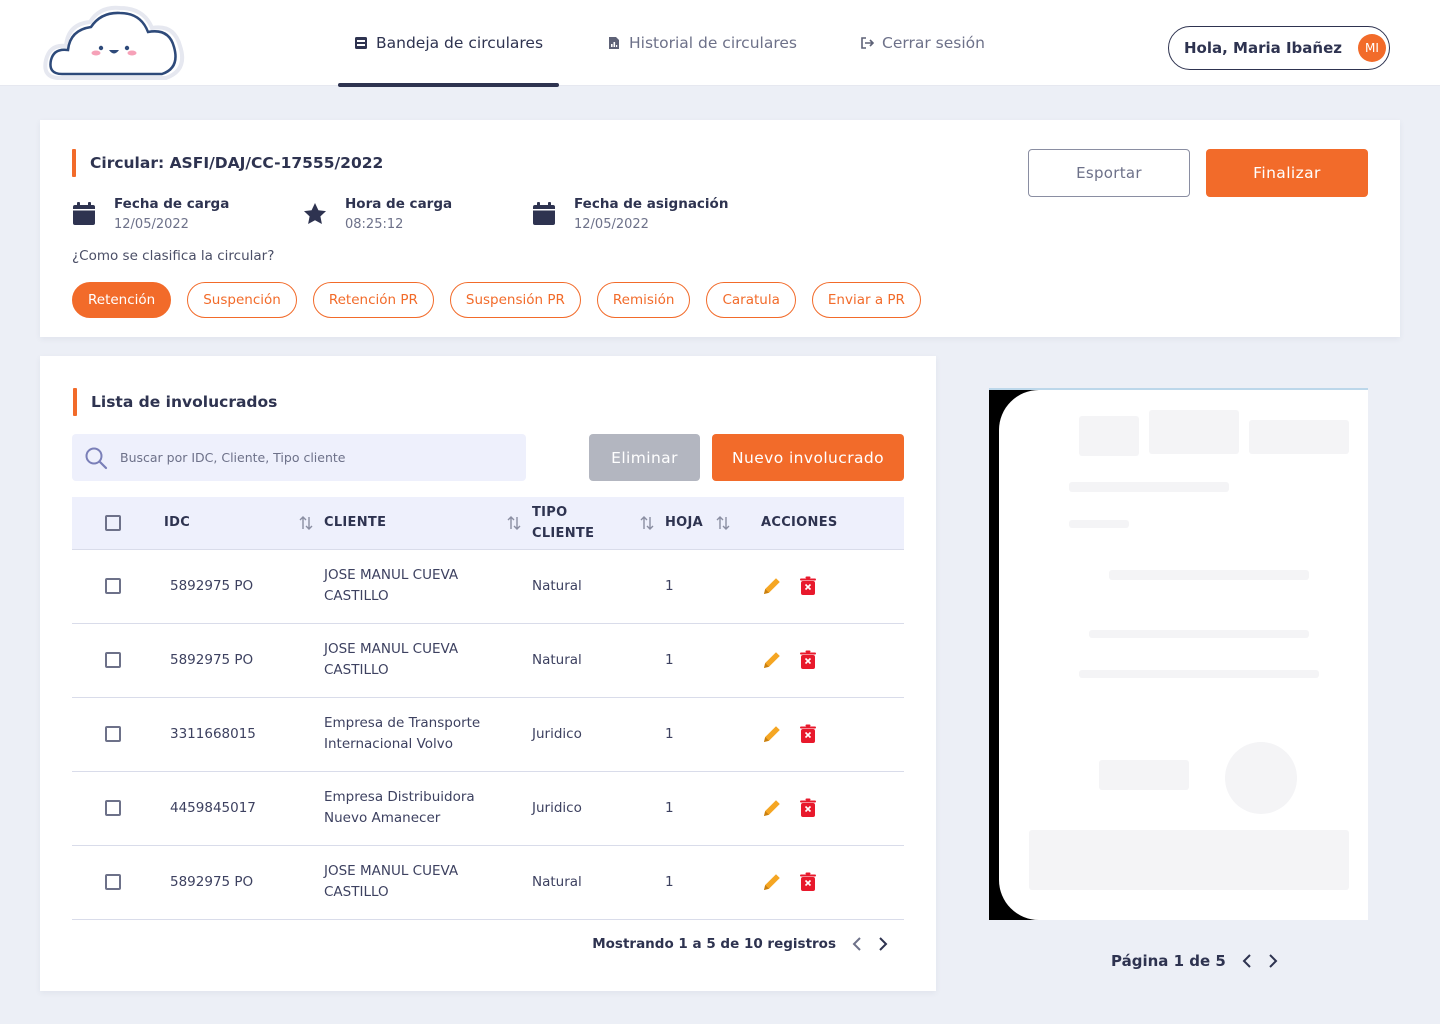 This screenshot has width=1440, height=1024. Describe the element at coordinates (310, 457) in the screenshot. I see `search-input` at that location.